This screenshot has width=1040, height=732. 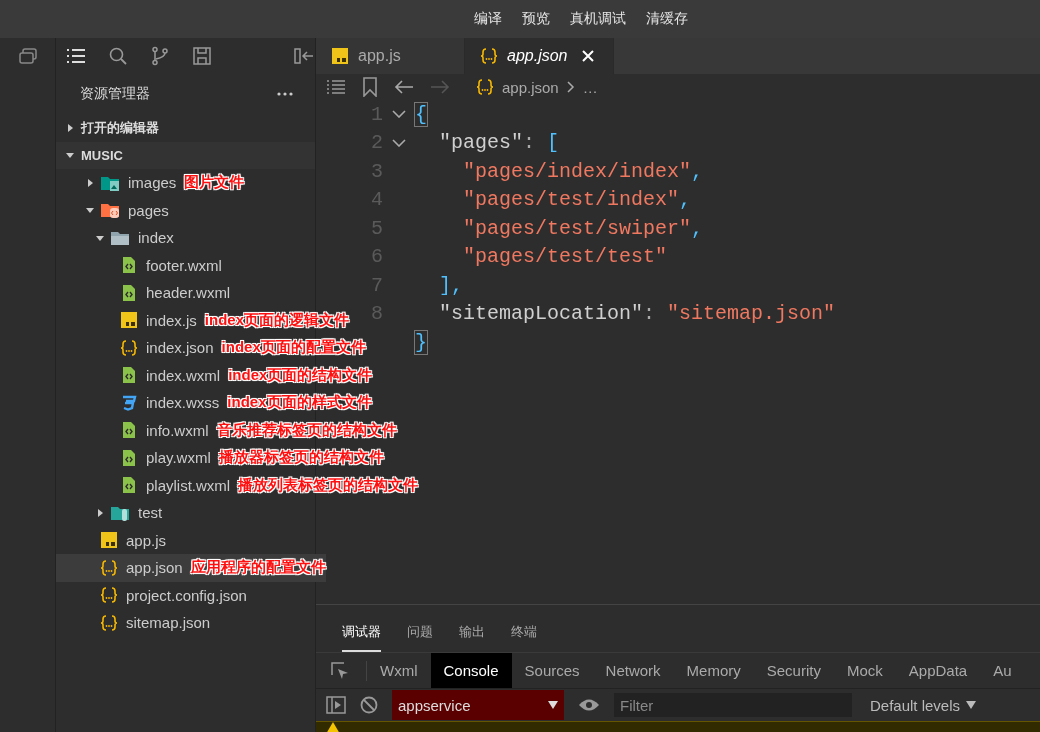 I want to click on collapse-panel-icon, so click(x=304, y=56).